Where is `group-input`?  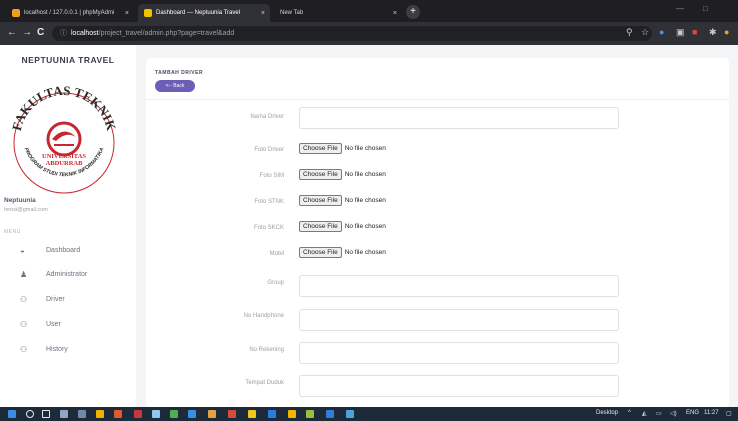 group-input is located at coordinates (459, 286).